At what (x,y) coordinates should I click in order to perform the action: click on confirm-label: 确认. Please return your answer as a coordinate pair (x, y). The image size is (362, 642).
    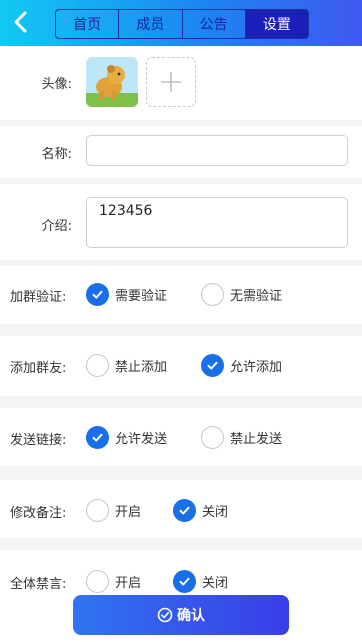
    Looking at the image, I should click on (191, 616).